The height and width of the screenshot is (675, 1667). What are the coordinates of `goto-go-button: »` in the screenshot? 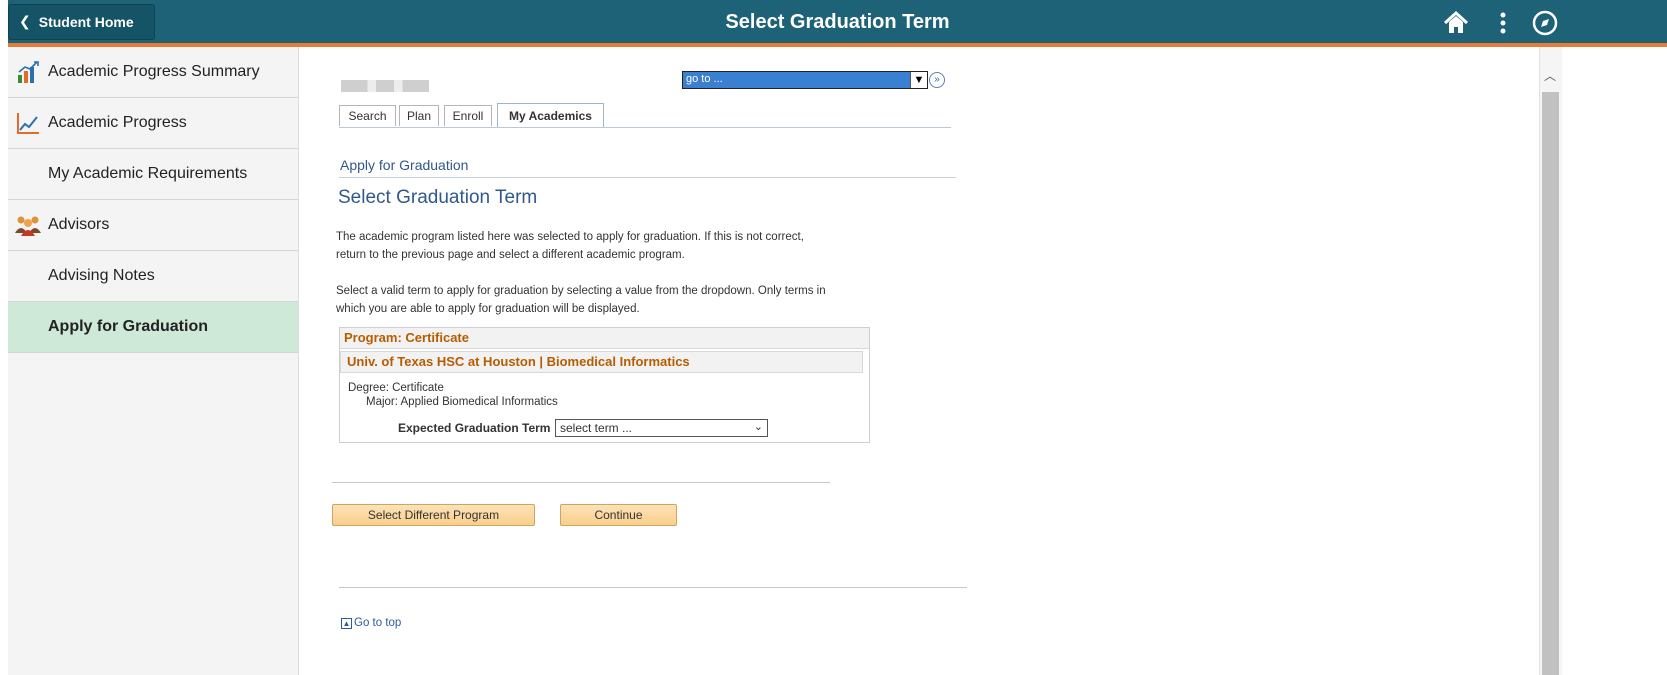 It's located at (937, 80).